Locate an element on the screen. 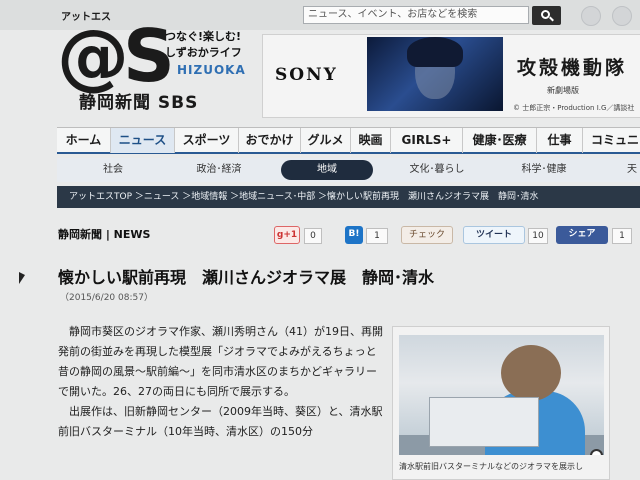  nav-news: ニュース is located at coordinates (143, 140).